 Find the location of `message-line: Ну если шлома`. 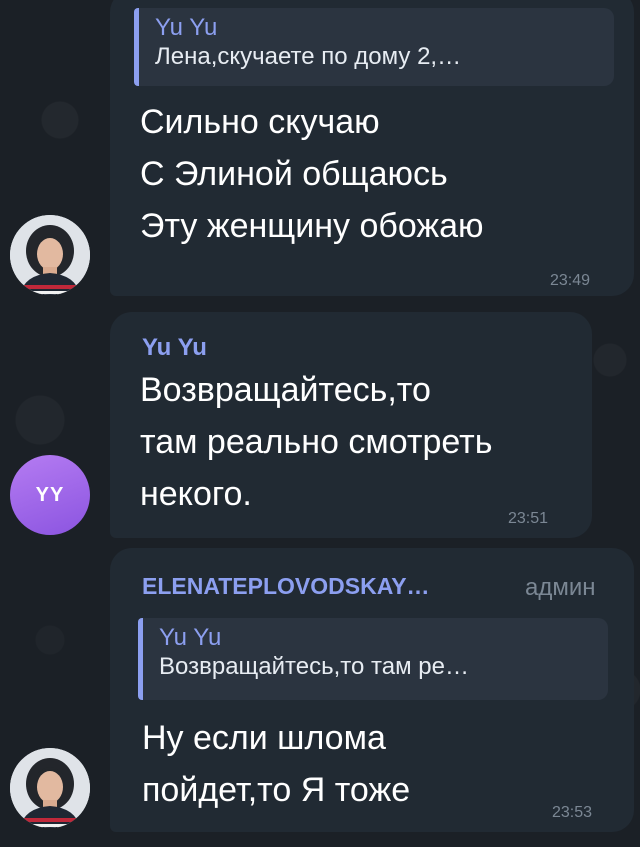

message-line: Ну если шлома is located at coordinates (264, 738).